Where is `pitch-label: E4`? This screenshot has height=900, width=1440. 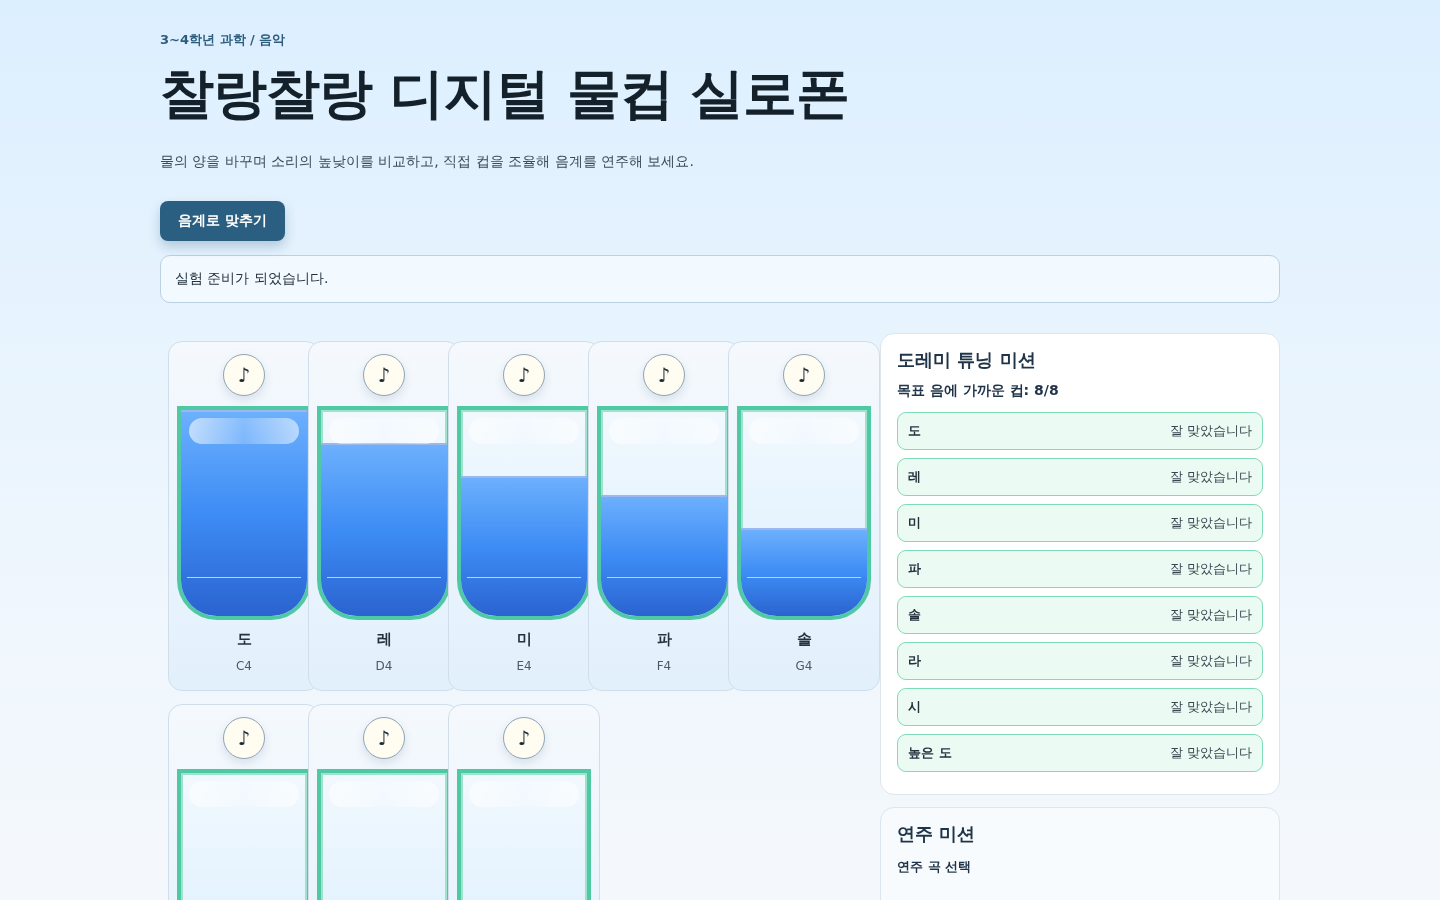
pitch-label: E4 is located at coordinates (524, 666).